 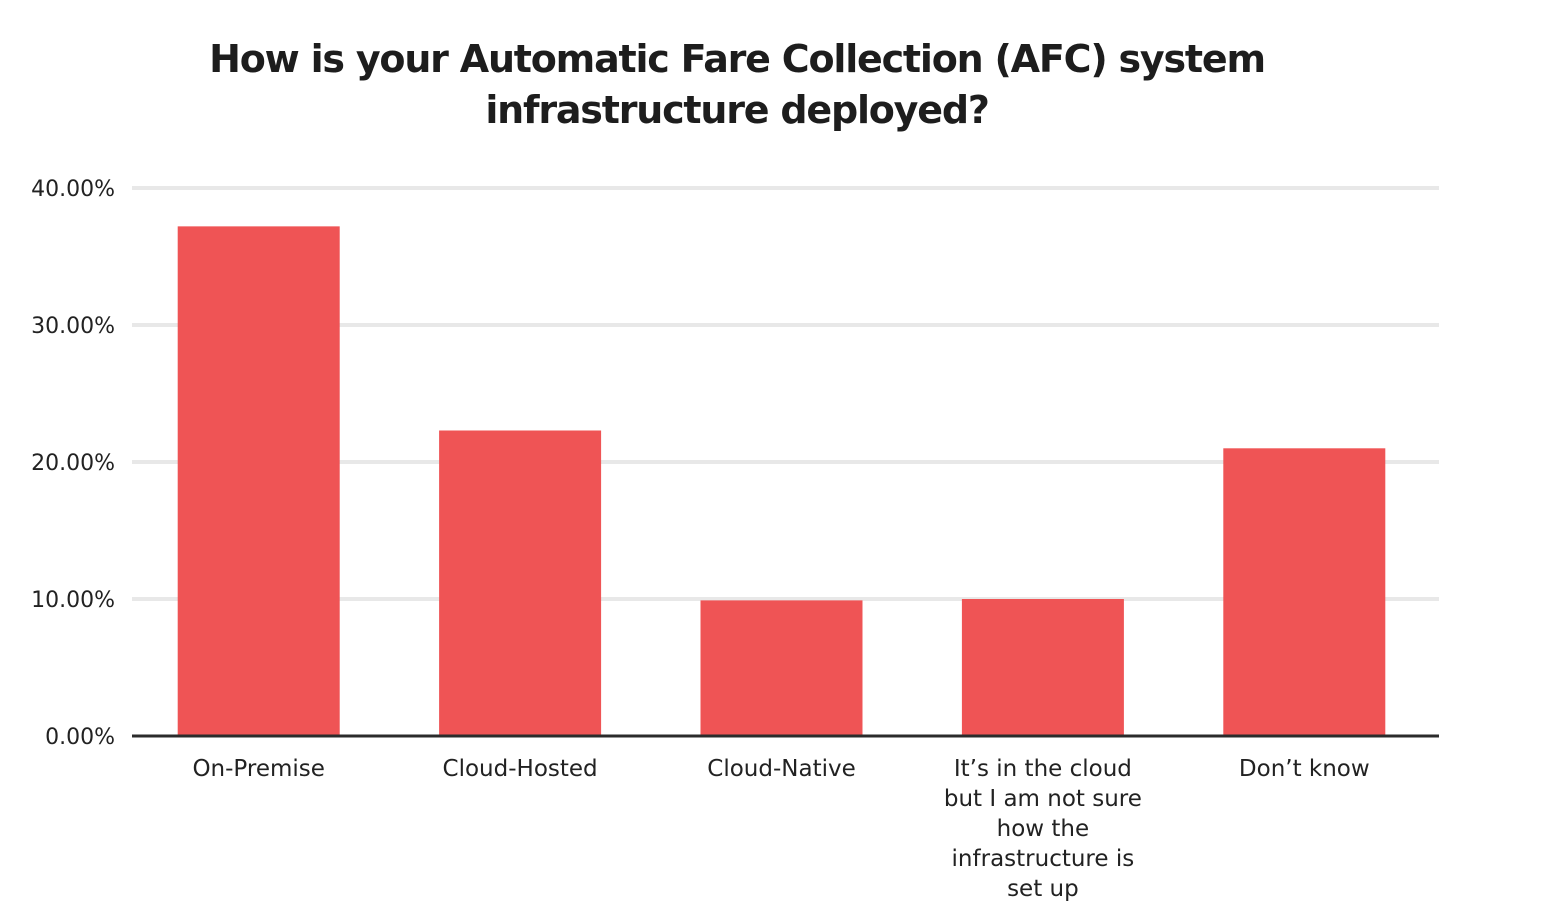 What do you see at coordinates (520, 769) in the screenshot?
I see `x-category-label: Cloud-Hosted` at bounding box center [520, 769].